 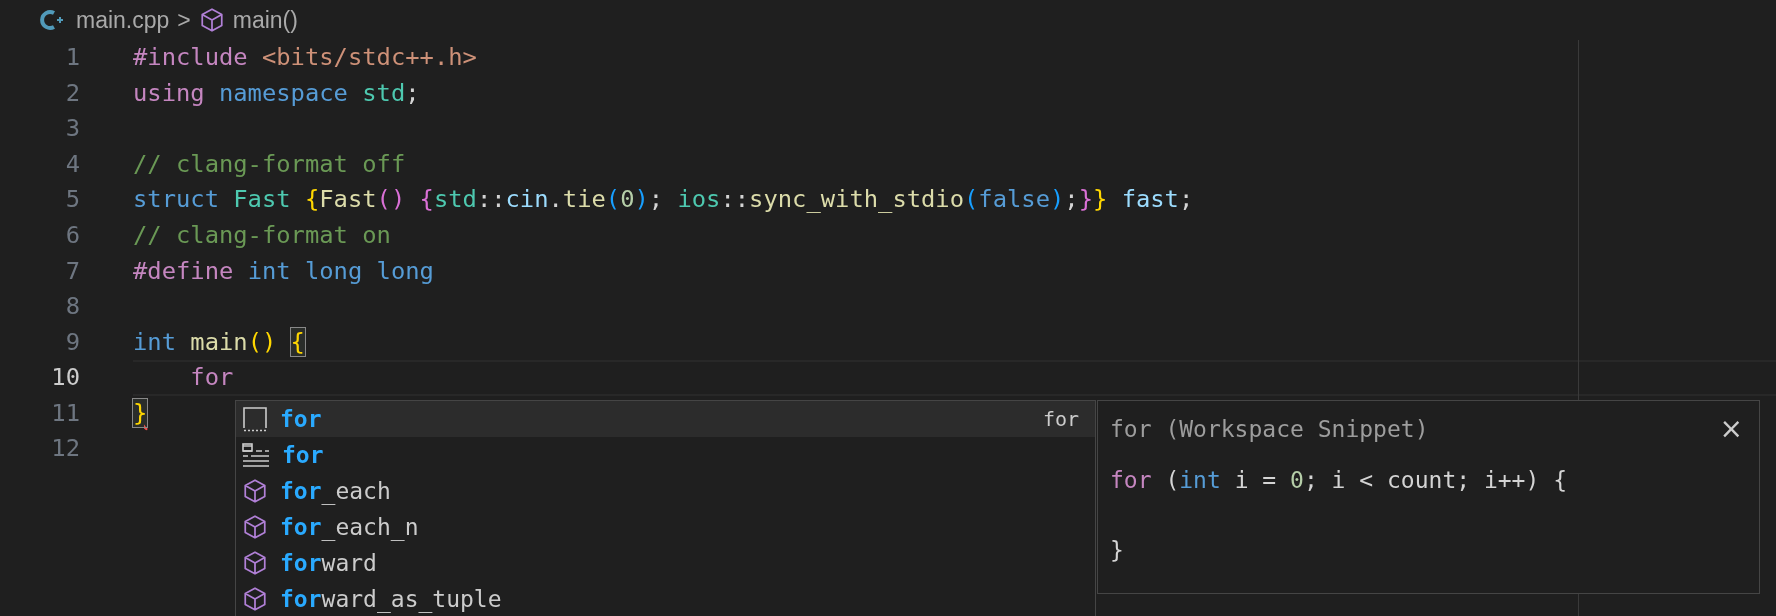 I want to click on suggestion-item: forward_as_tuple, so click(x=665, y=598).